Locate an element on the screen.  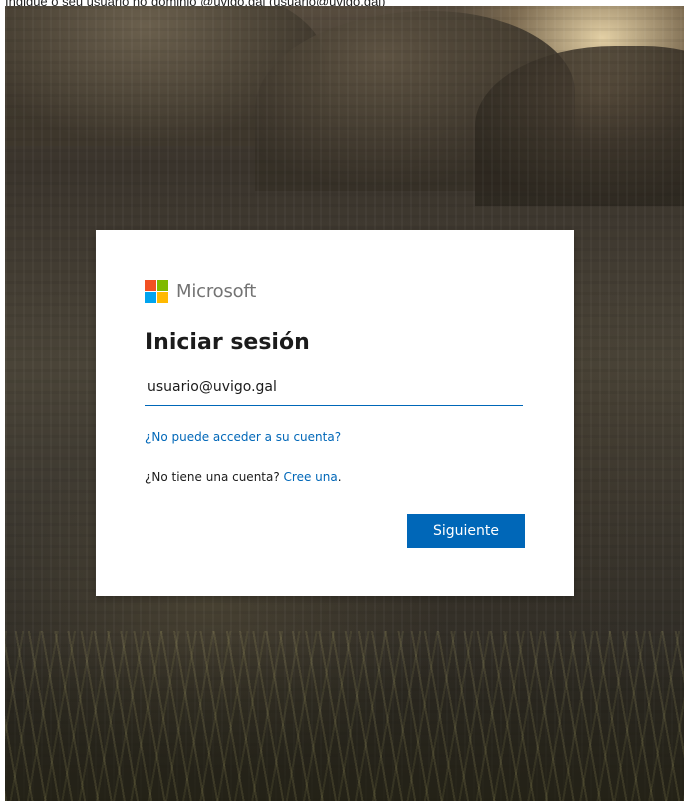
cant-access-account-link: ¿No puede acceder a su cuenta? is located at coordinates (243, 437).